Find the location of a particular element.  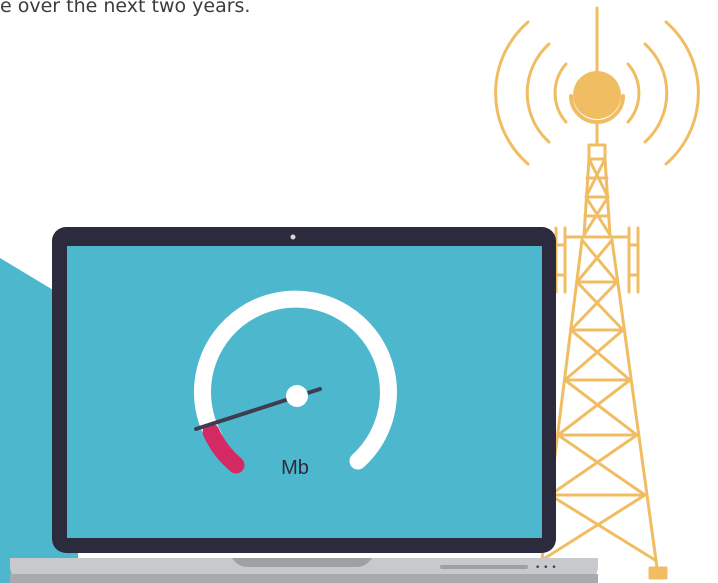

laptop-slot is located at coordinates (484, 567).